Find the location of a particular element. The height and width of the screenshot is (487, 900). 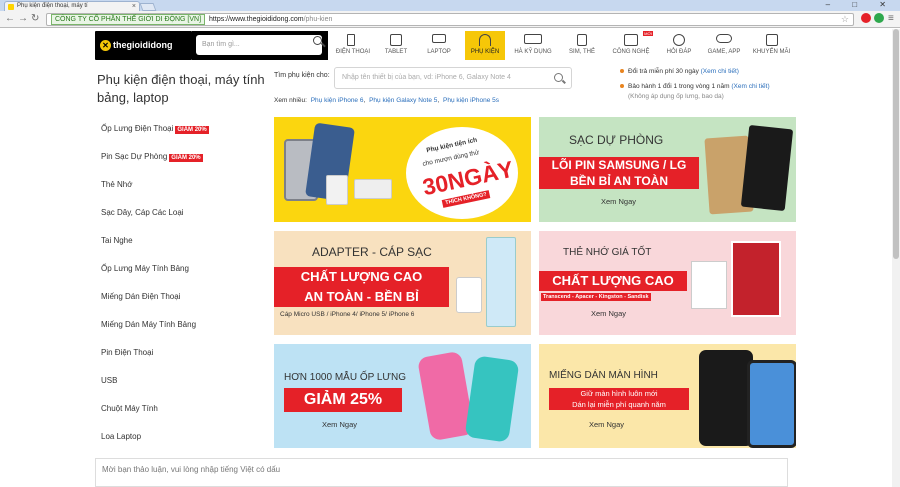

question-icon is located at coordinates (679, 40).